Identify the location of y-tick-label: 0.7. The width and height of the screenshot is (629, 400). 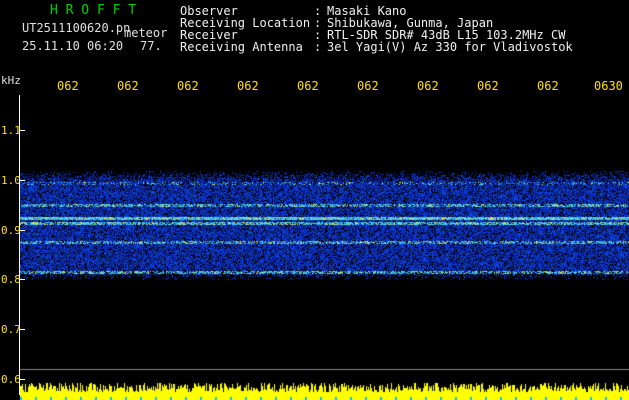
(11, 329).